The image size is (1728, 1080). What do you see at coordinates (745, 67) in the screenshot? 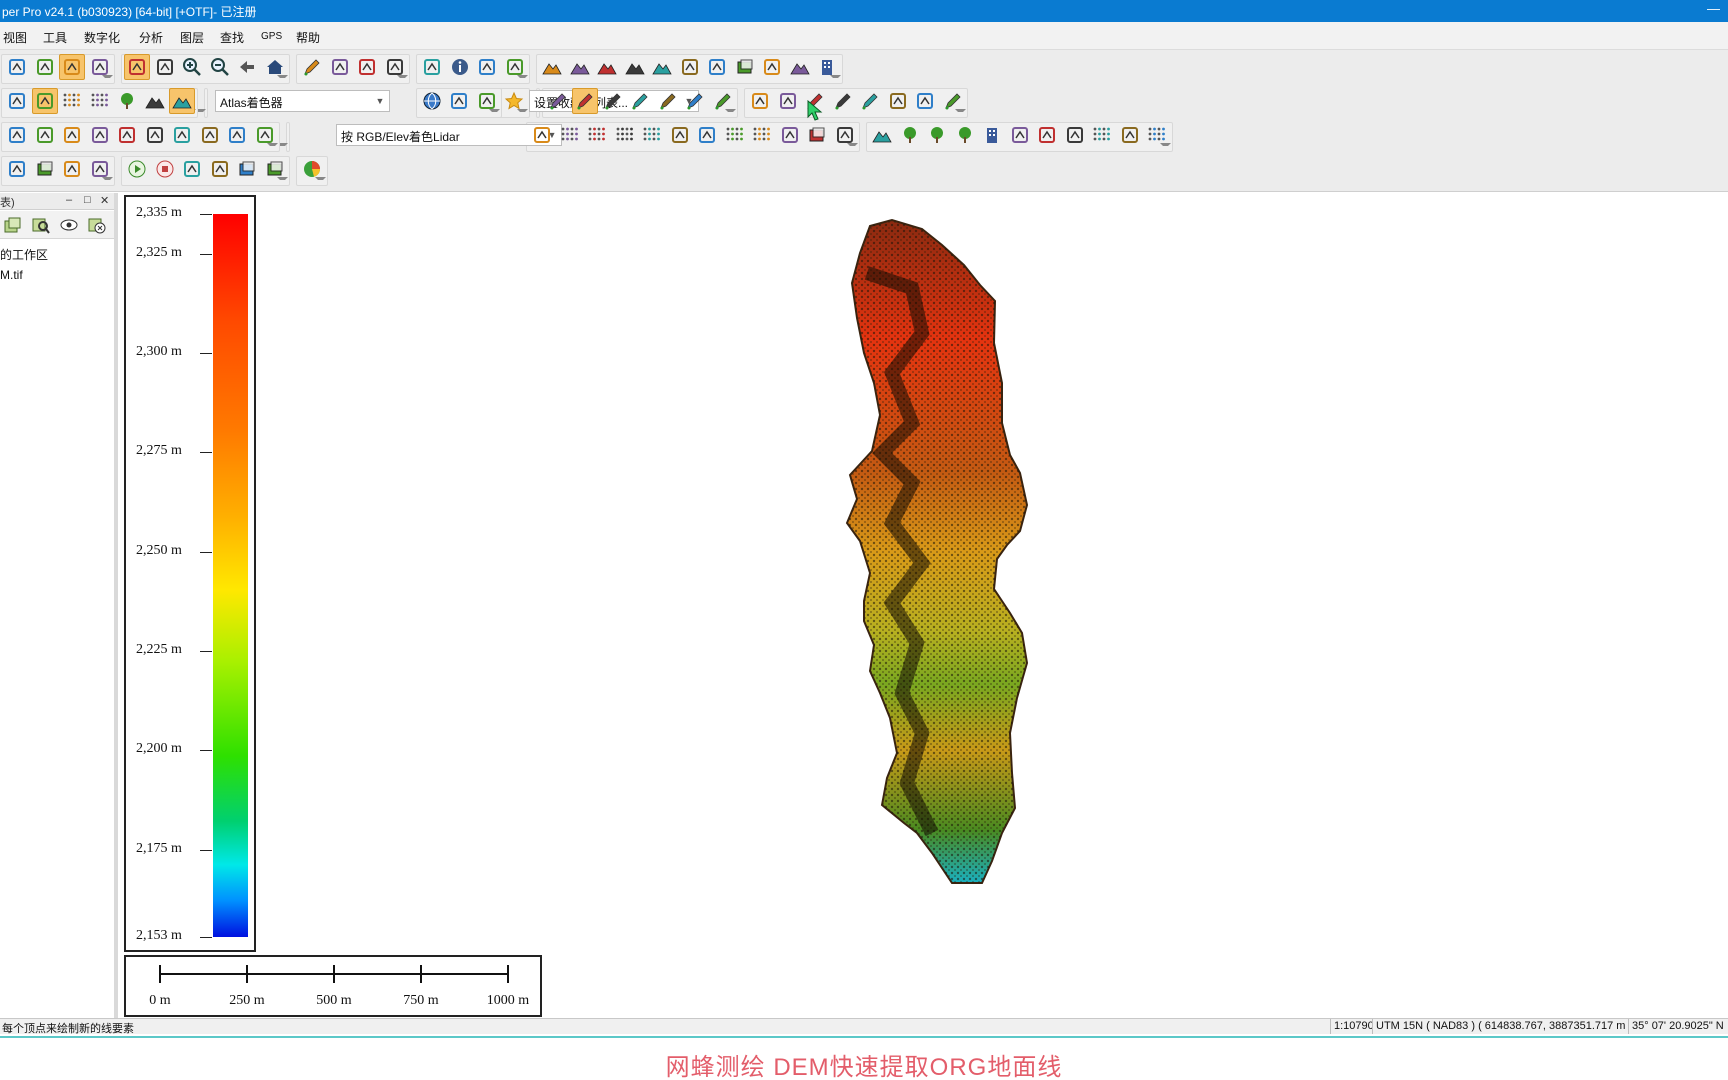
I see `image-icon` at bounding box center [745, 67].